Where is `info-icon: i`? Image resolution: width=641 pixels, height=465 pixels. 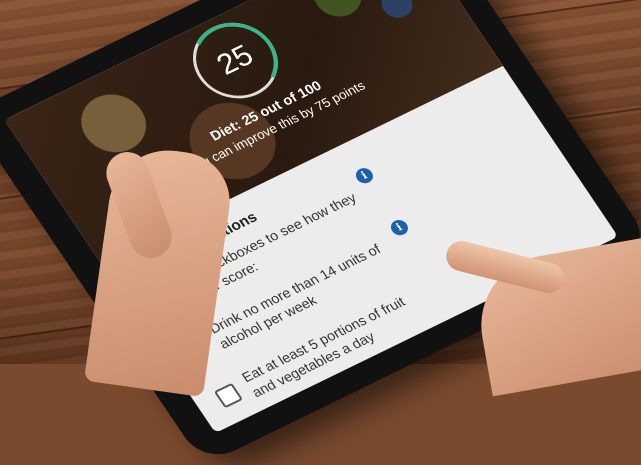 info-icon: i is located at coordinates (399, 227).